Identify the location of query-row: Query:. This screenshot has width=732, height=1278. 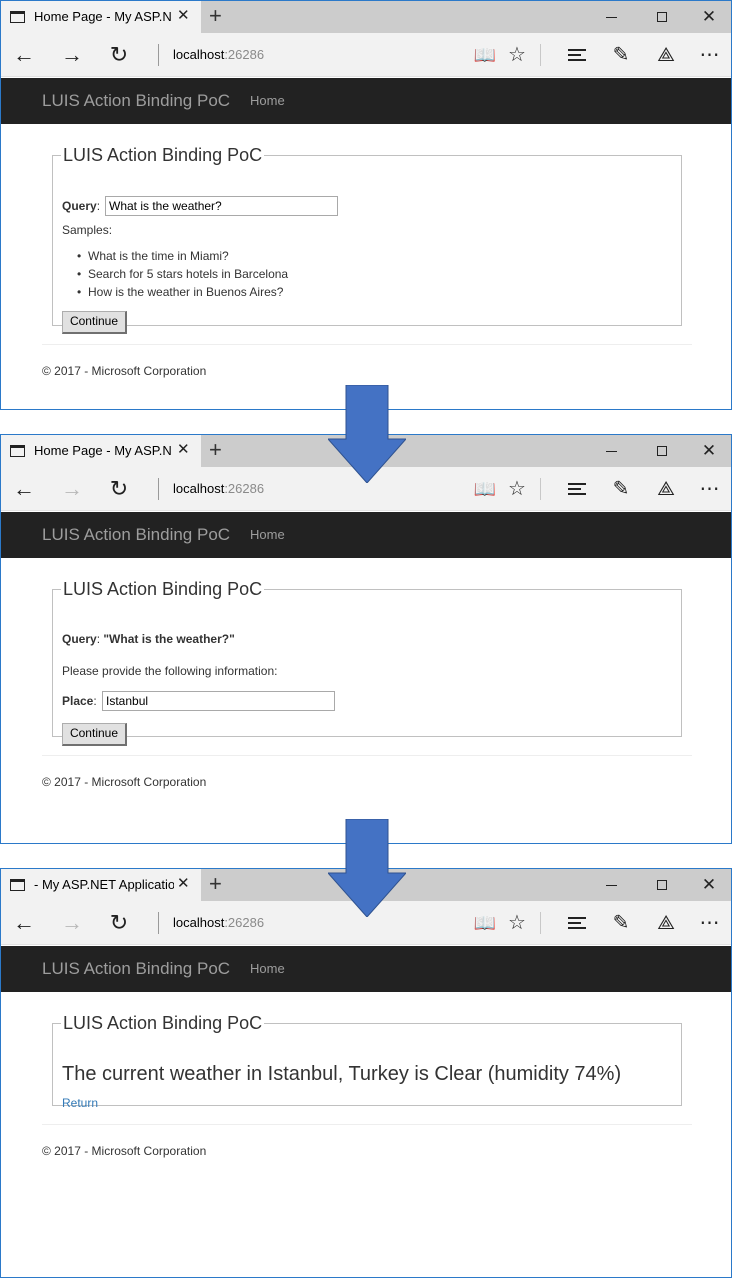
(81, 206).